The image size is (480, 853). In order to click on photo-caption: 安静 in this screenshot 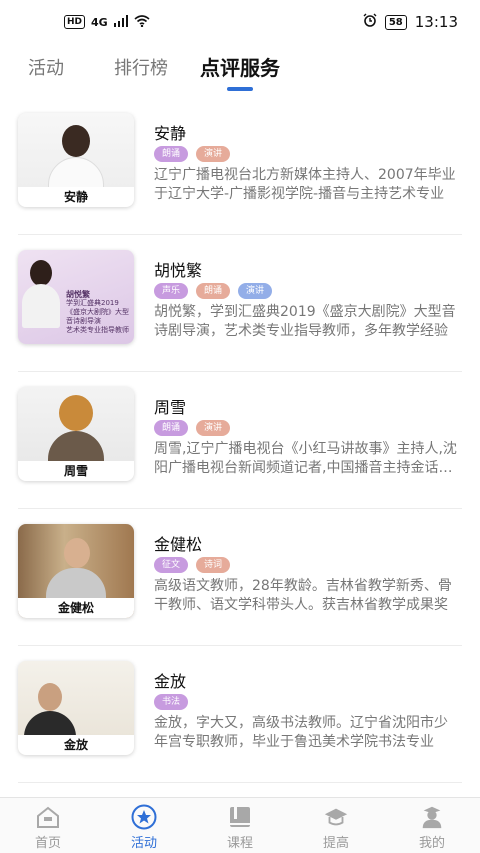, I will do `click(76, 197)`.